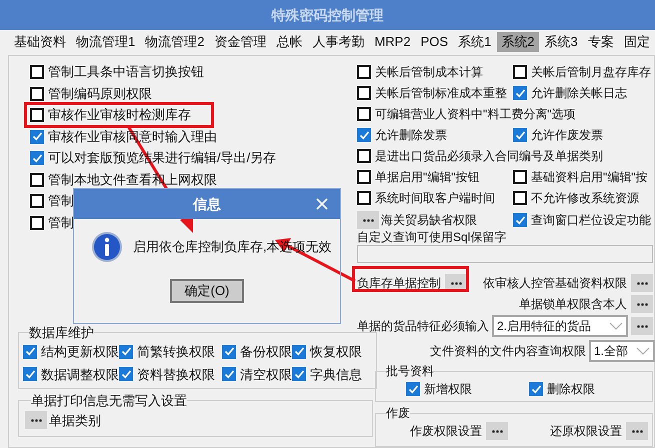  Describe the element at coordinates (109, 401) in the screenshot. I see `group-title: 单据打印信息无需写入设置` at that location.